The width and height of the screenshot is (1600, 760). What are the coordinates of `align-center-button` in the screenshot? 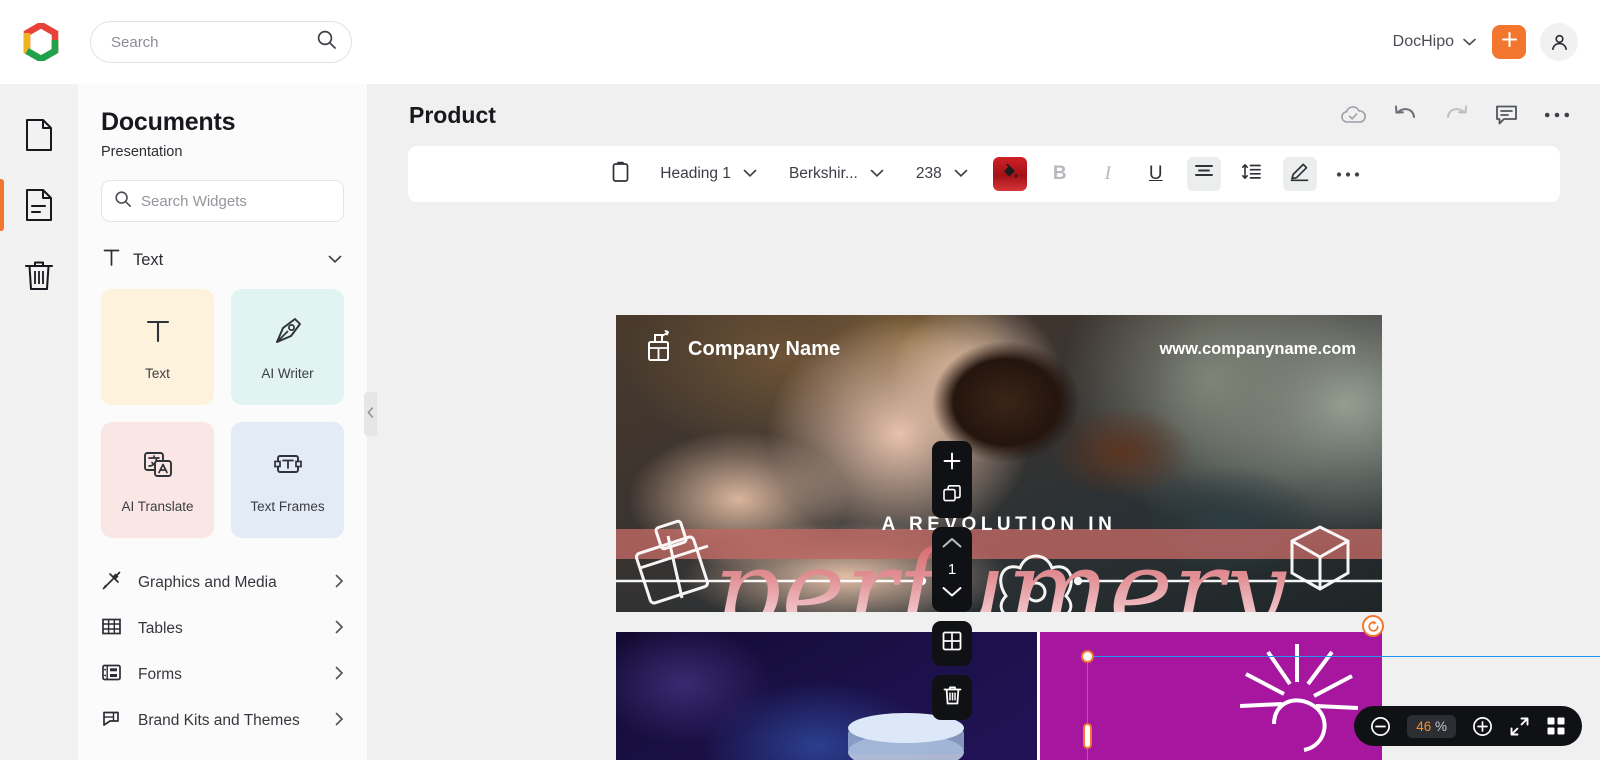 It's located at (1203, 174).